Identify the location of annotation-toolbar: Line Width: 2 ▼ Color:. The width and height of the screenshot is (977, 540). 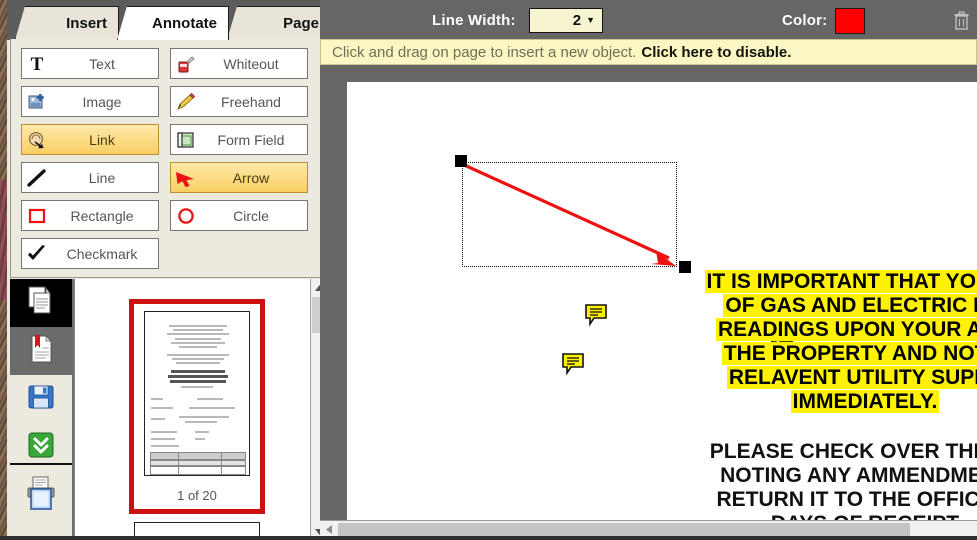
(648, 20).